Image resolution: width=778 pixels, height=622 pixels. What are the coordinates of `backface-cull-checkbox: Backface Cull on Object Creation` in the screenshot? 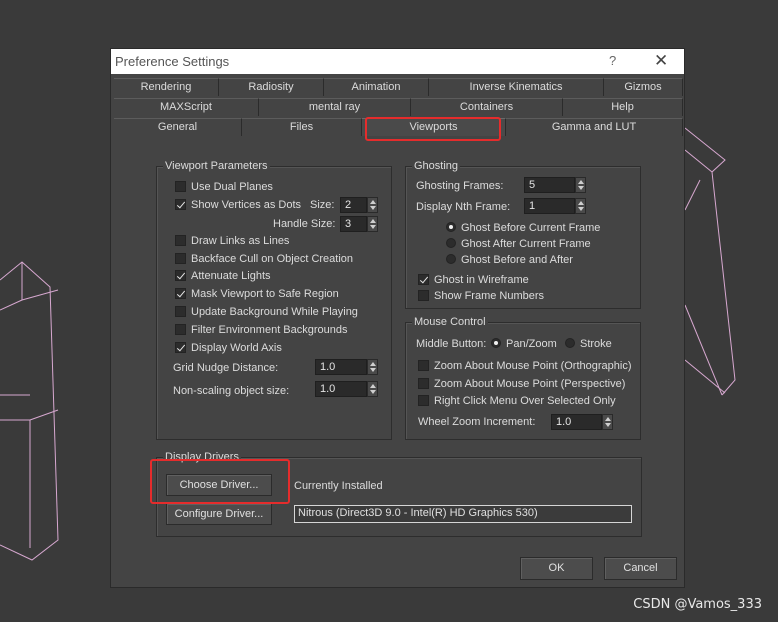 It's located at (264, 259).